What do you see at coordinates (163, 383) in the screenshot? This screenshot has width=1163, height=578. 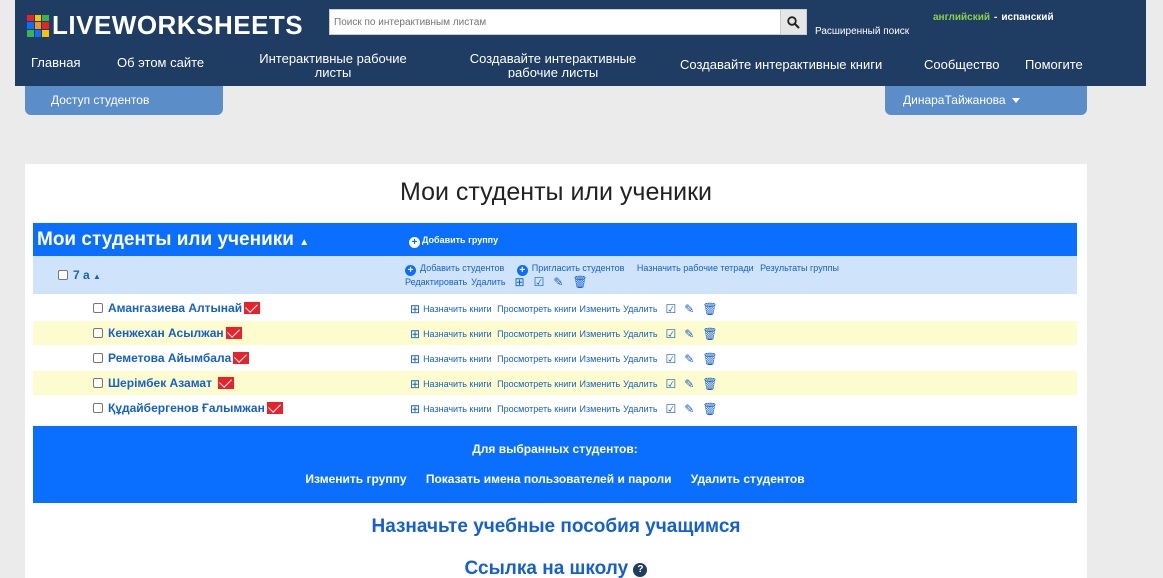 I see `student-name: Шерімбек Азамат` at bounding box center [163, 383].